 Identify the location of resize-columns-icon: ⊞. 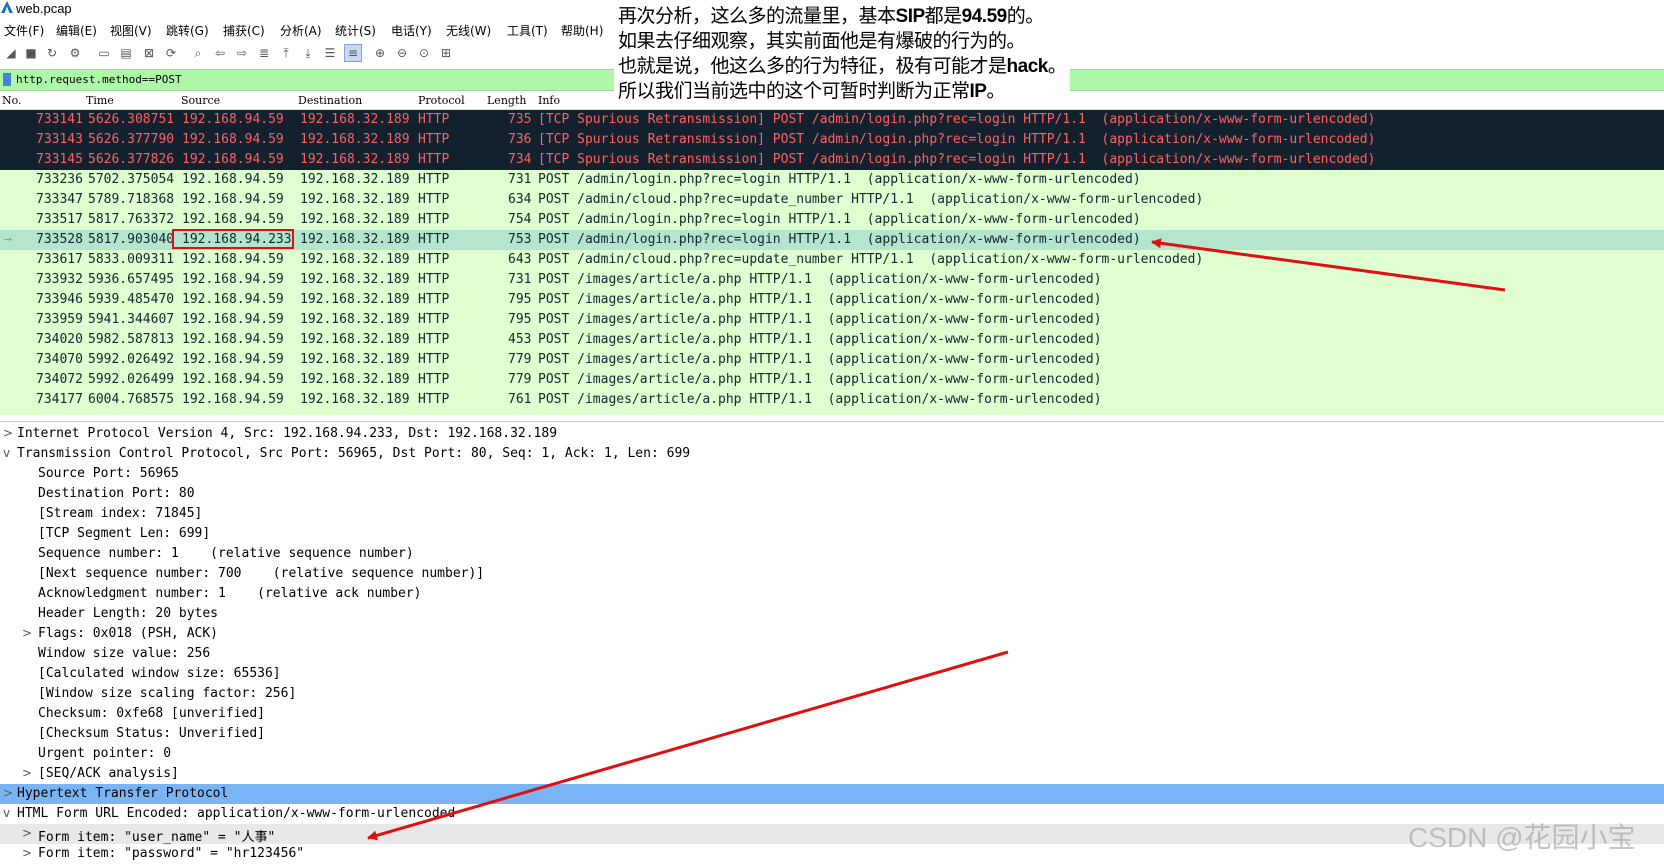
(446, 53).